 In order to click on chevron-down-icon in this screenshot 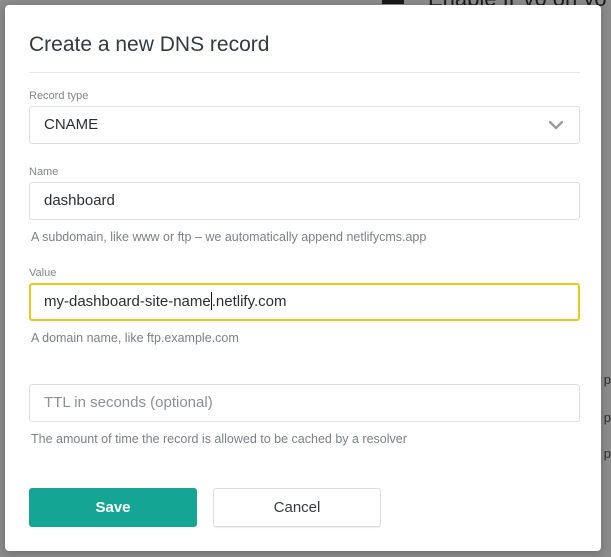, I will do `click(556, 125)`.